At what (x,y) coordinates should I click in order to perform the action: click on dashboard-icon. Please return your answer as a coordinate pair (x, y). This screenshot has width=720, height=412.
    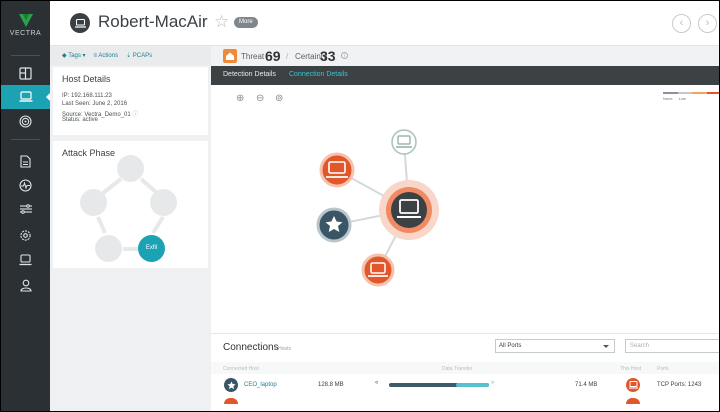
    Looking at the image, I should click on (25, 73).